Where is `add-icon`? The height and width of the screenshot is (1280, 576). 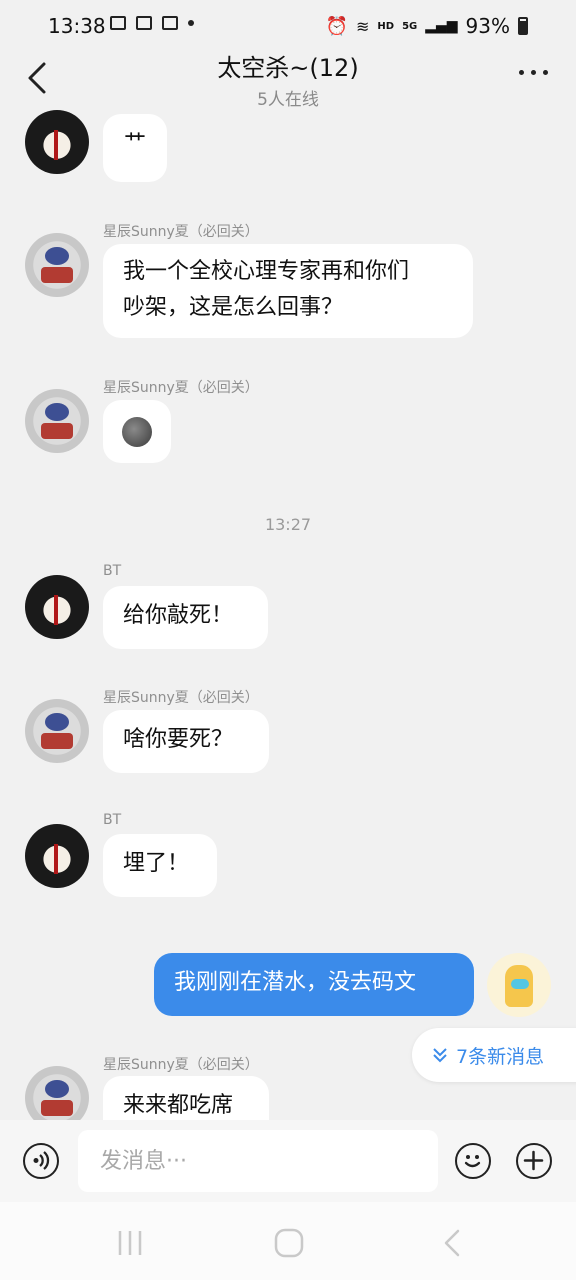
add-icon is located at coordinates (534, 1161).